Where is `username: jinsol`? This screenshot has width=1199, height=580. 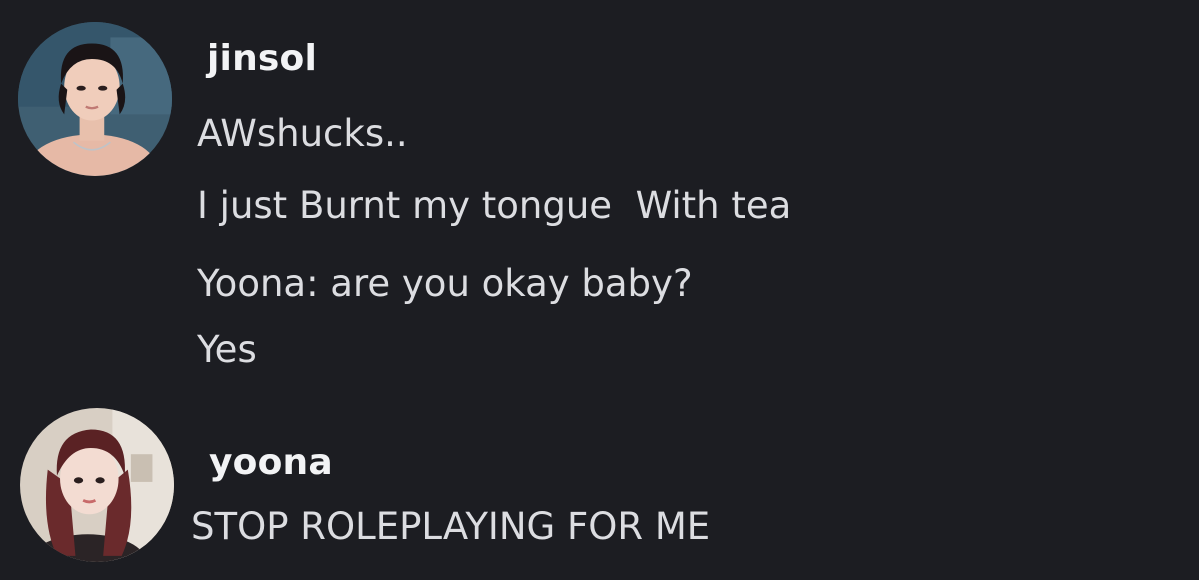 username: jinsol is located at coordinates (262, 58).